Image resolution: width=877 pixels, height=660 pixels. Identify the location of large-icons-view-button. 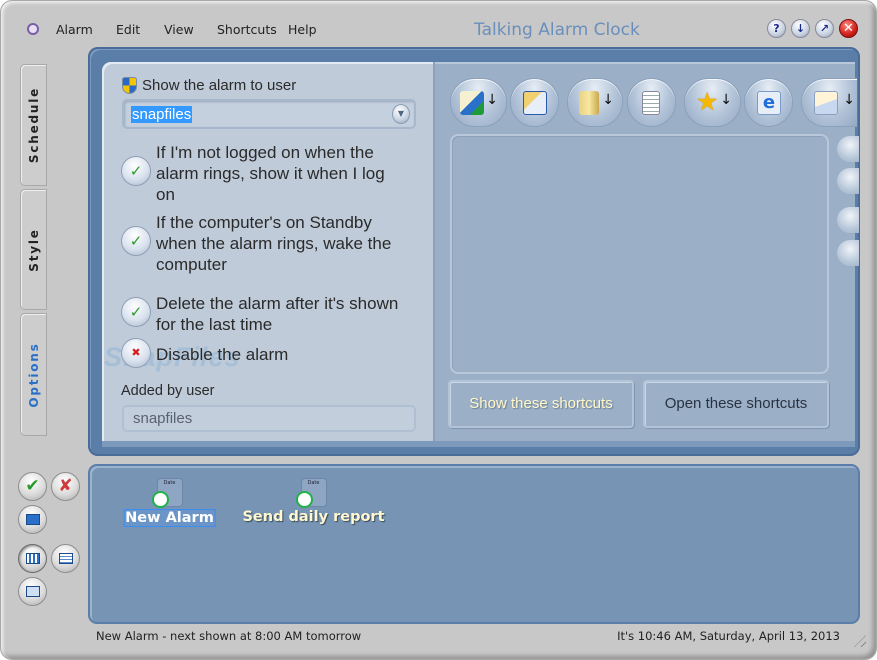
(32, 558).